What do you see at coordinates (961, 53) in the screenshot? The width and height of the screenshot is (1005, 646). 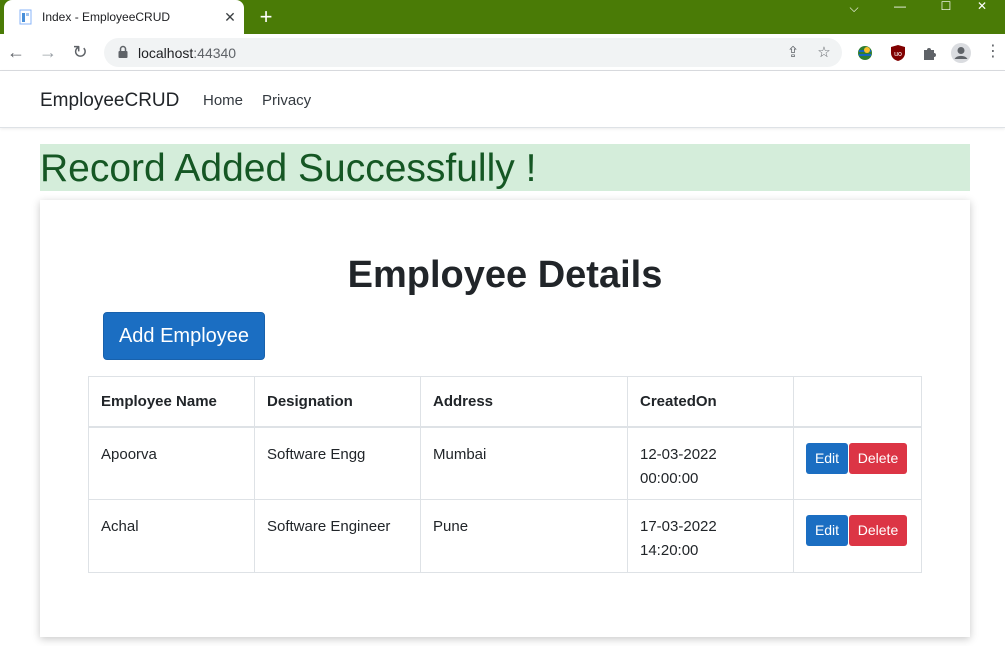 I see `profile-avatar-icon` at bounding box center [961, 53].